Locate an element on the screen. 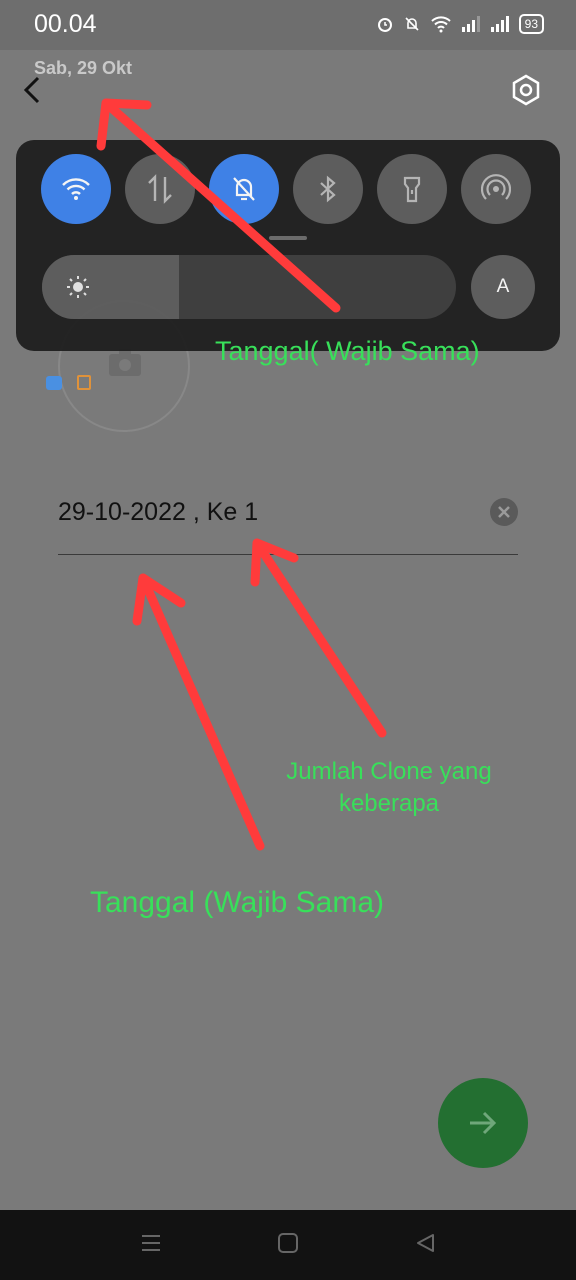  annotation-bottom: Tanggal (Wajib Sama) is located at coordinates (237, 902).